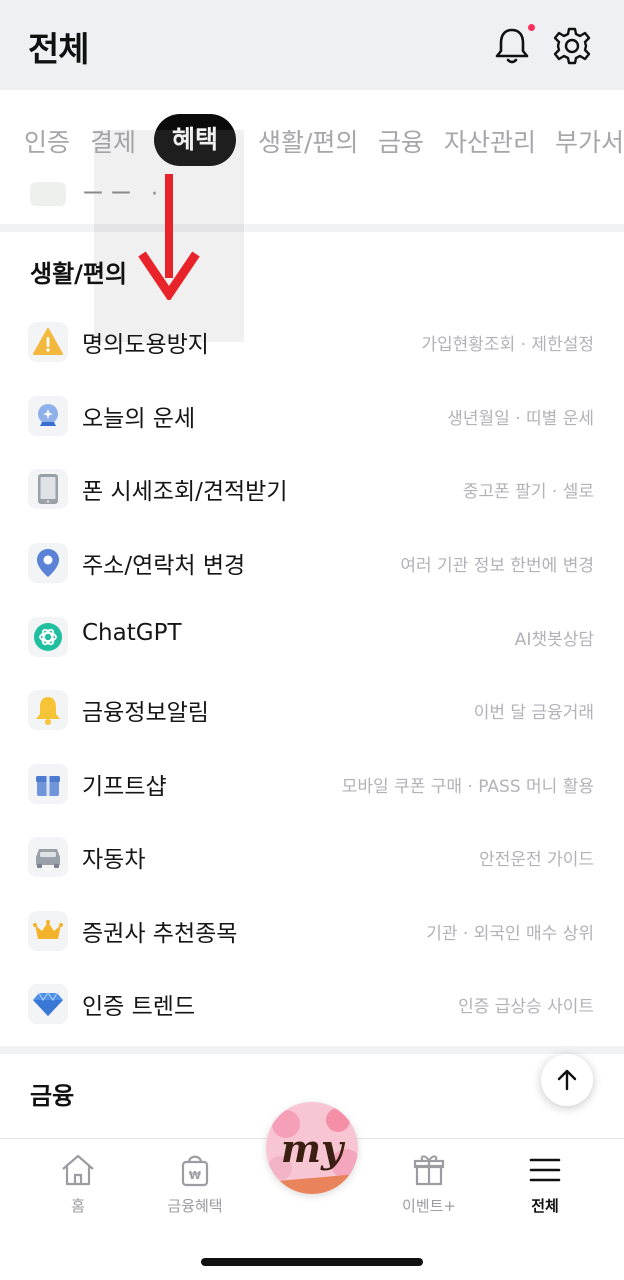 The height and width of the screenshot is (1280, 624). Describe the element at coordinates (124, 787) in the screenshot. I see `item-label: 기프트샵` at that location.